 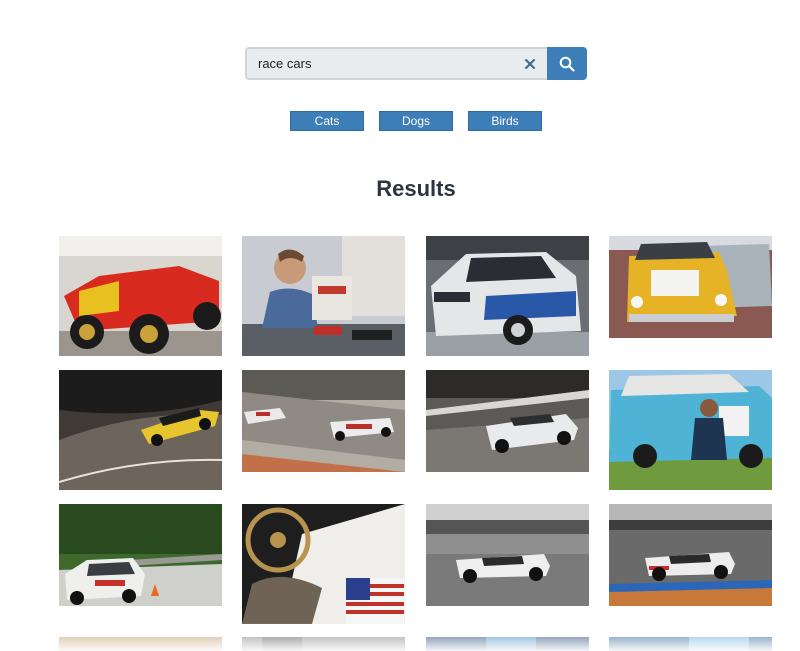 What do you see at coordinates (416, 188) in the screenshot?
I see `results-heading: Results` at bounding box center [416, 188].